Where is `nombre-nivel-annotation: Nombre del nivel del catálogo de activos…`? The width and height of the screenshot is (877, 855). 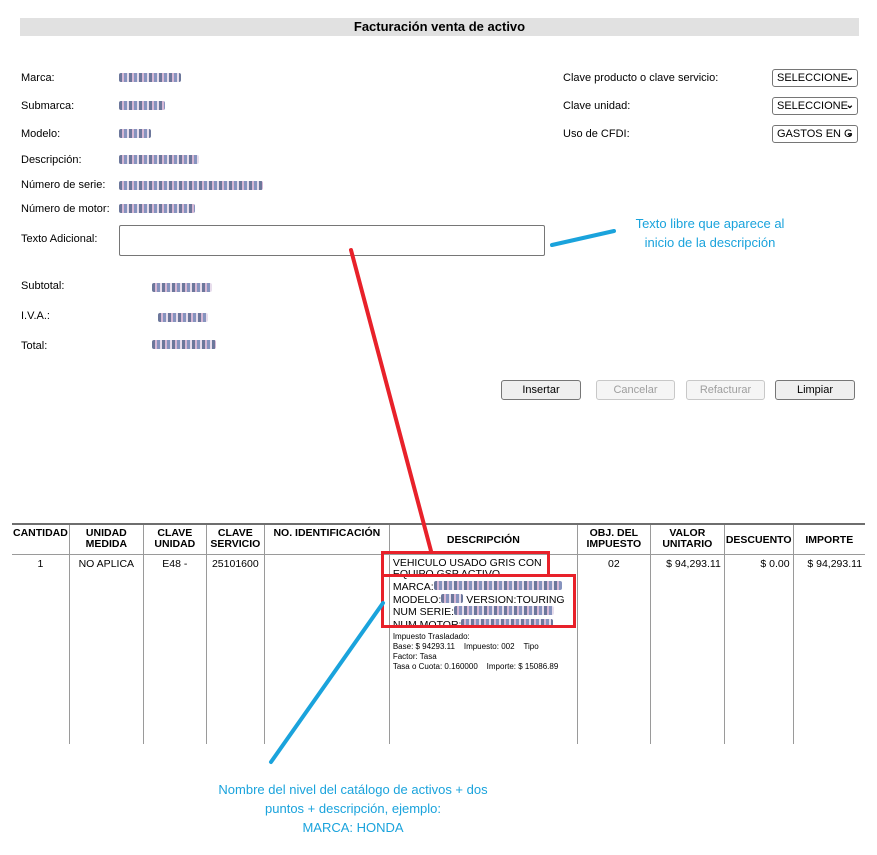
nombre-nivel-annotation: Nombre del nivel del catálogo de activos… is located at coordinates (353, 808).